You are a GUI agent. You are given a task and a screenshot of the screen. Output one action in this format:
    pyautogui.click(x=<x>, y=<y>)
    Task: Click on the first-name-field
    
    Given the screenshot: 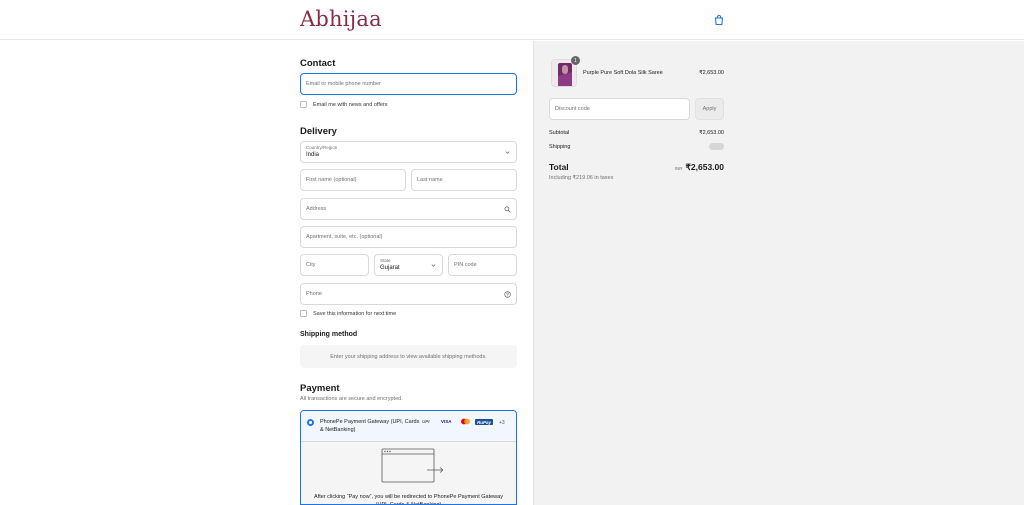 What is the action you would take?
    pyautogui.click(x=353, y=180)
    